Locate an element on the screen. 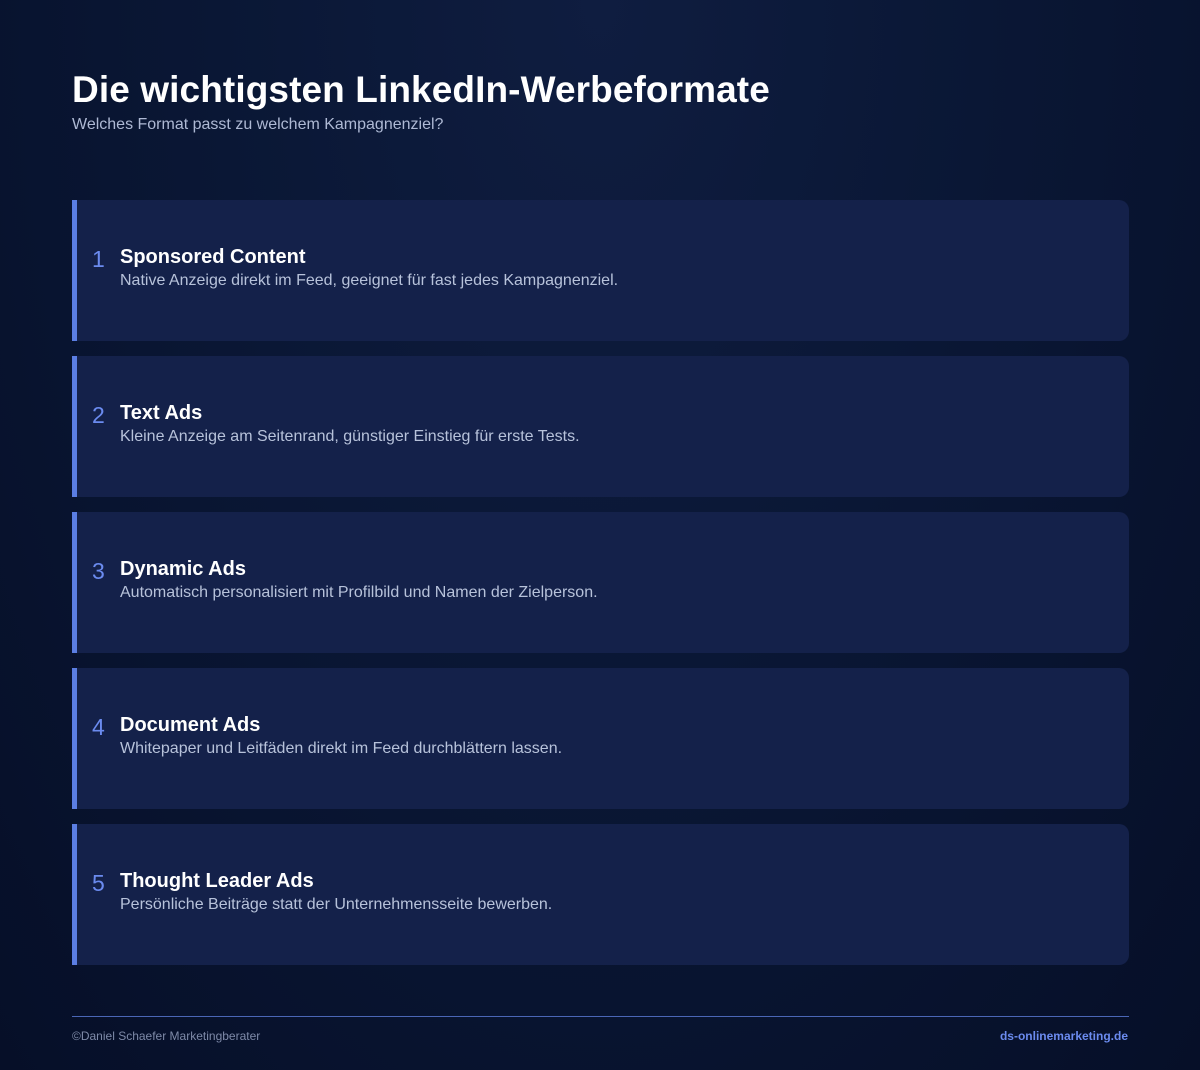 This screenshot has height=1070, width=1200. format-title: Sponsored Content is located at coordinates (213, 257).